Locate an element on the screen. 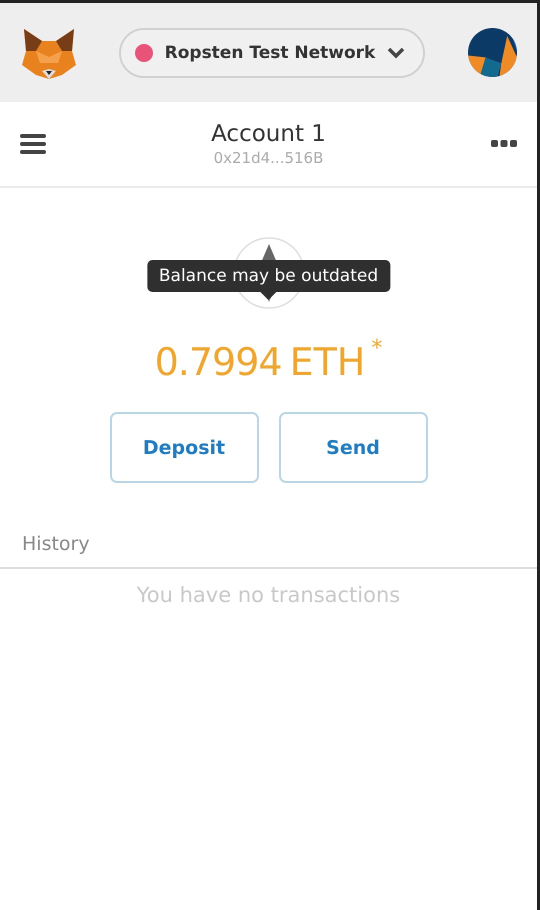 The image size is (540, 910). chevron-down-icon is located at coordinates (396, 52).